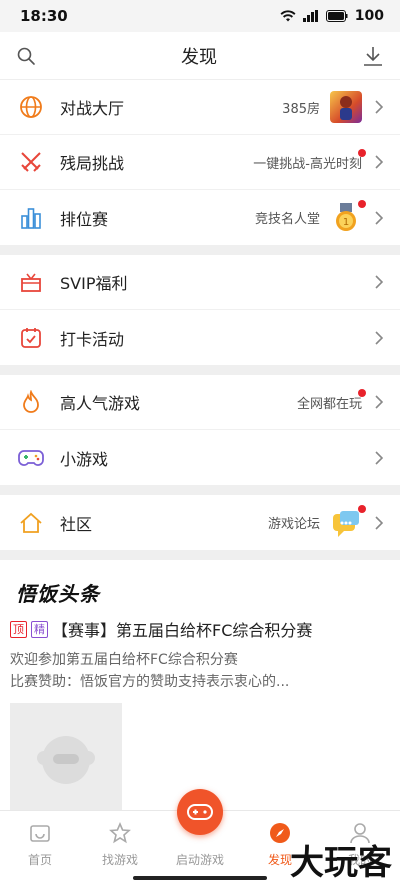  What do you see at coordinates (200, 457) in the screenshot?
I see `row-mini-games: 小游戏` at bounding box center [200, 457].